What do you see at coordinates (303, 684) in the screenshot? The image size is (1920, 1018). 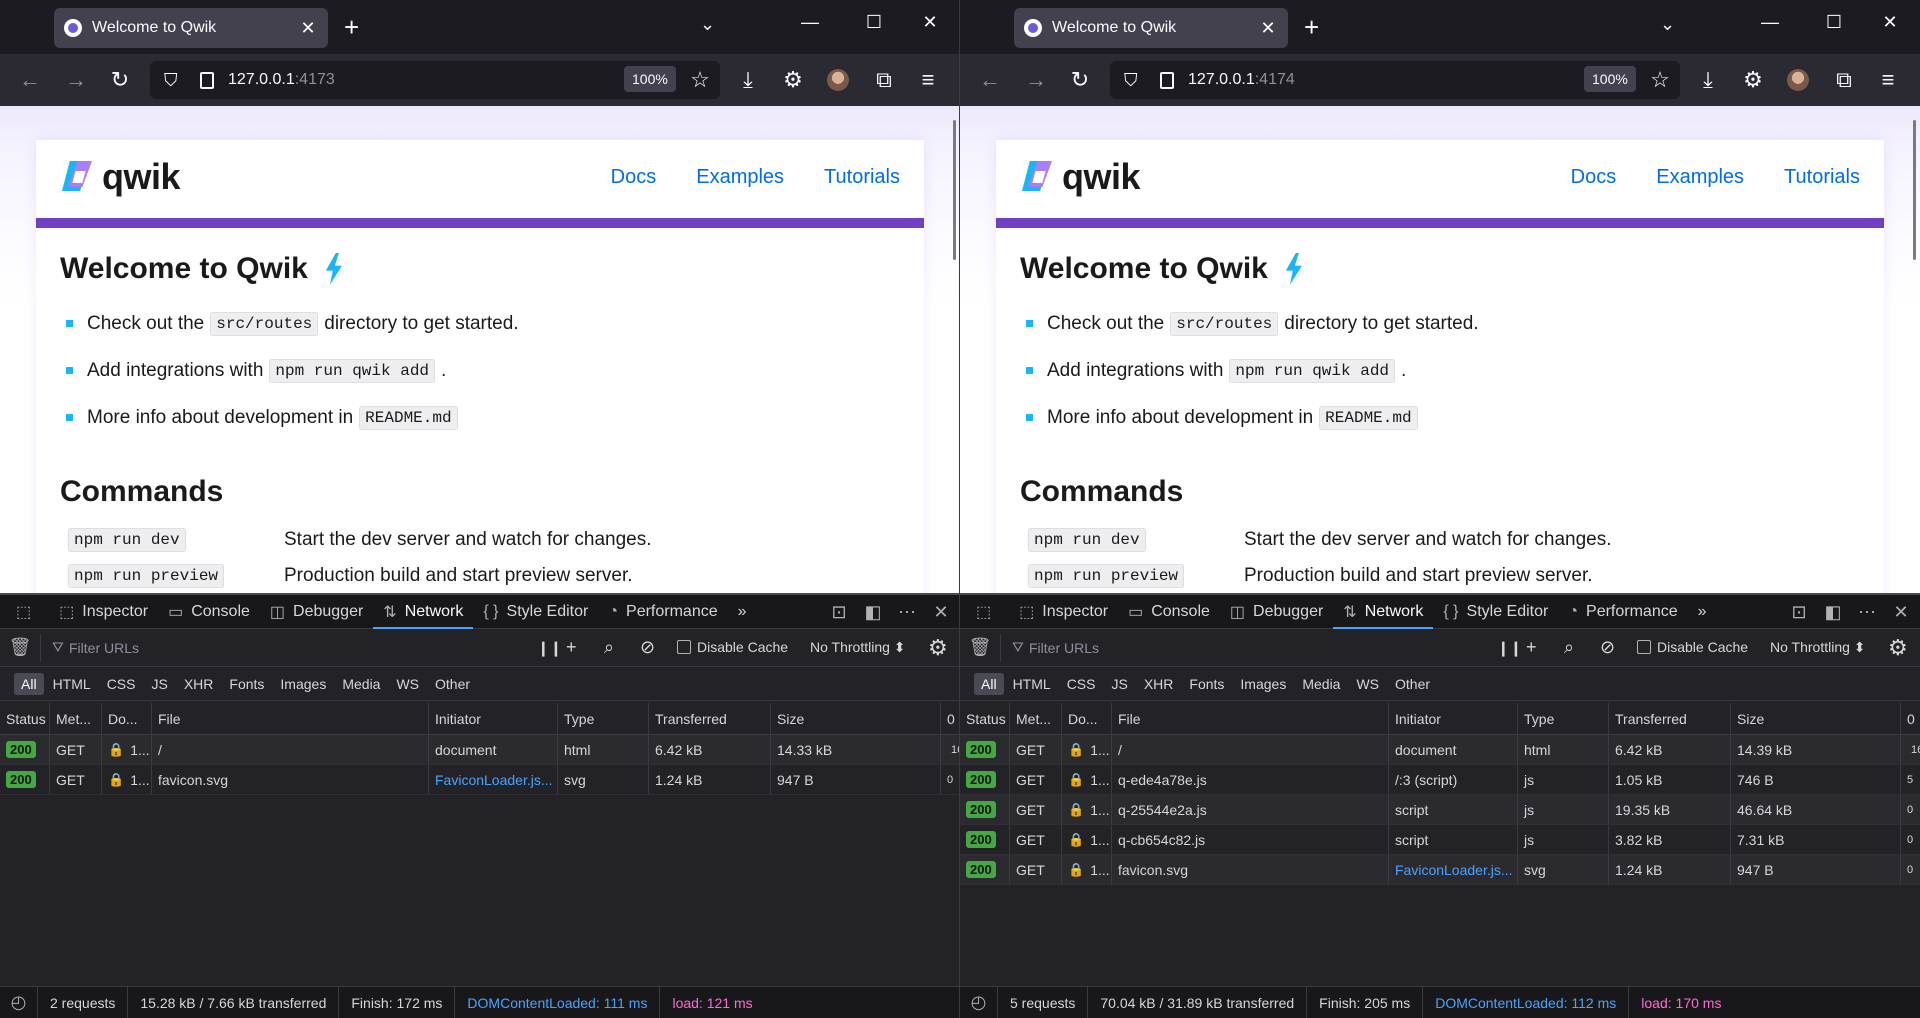 I see `type-filter-images: Images` at bounding box center [303, 684].